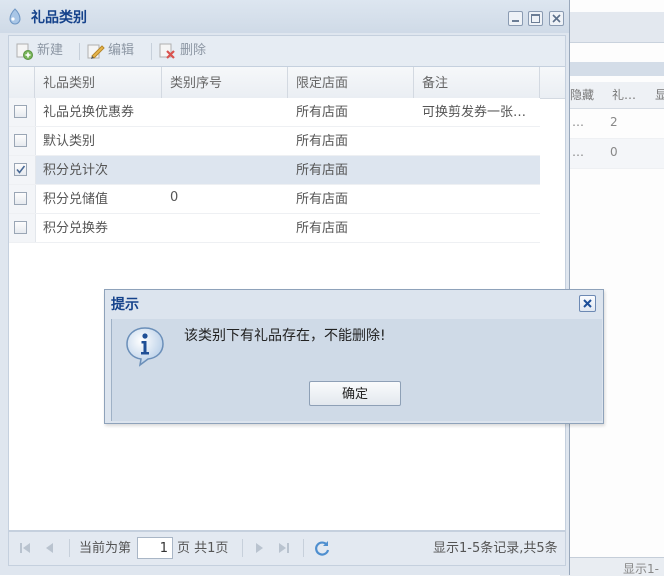  Describe the element at coordinates (76, 228) in the screenshot. I see `cell-category: 积分兑换券` at that location.